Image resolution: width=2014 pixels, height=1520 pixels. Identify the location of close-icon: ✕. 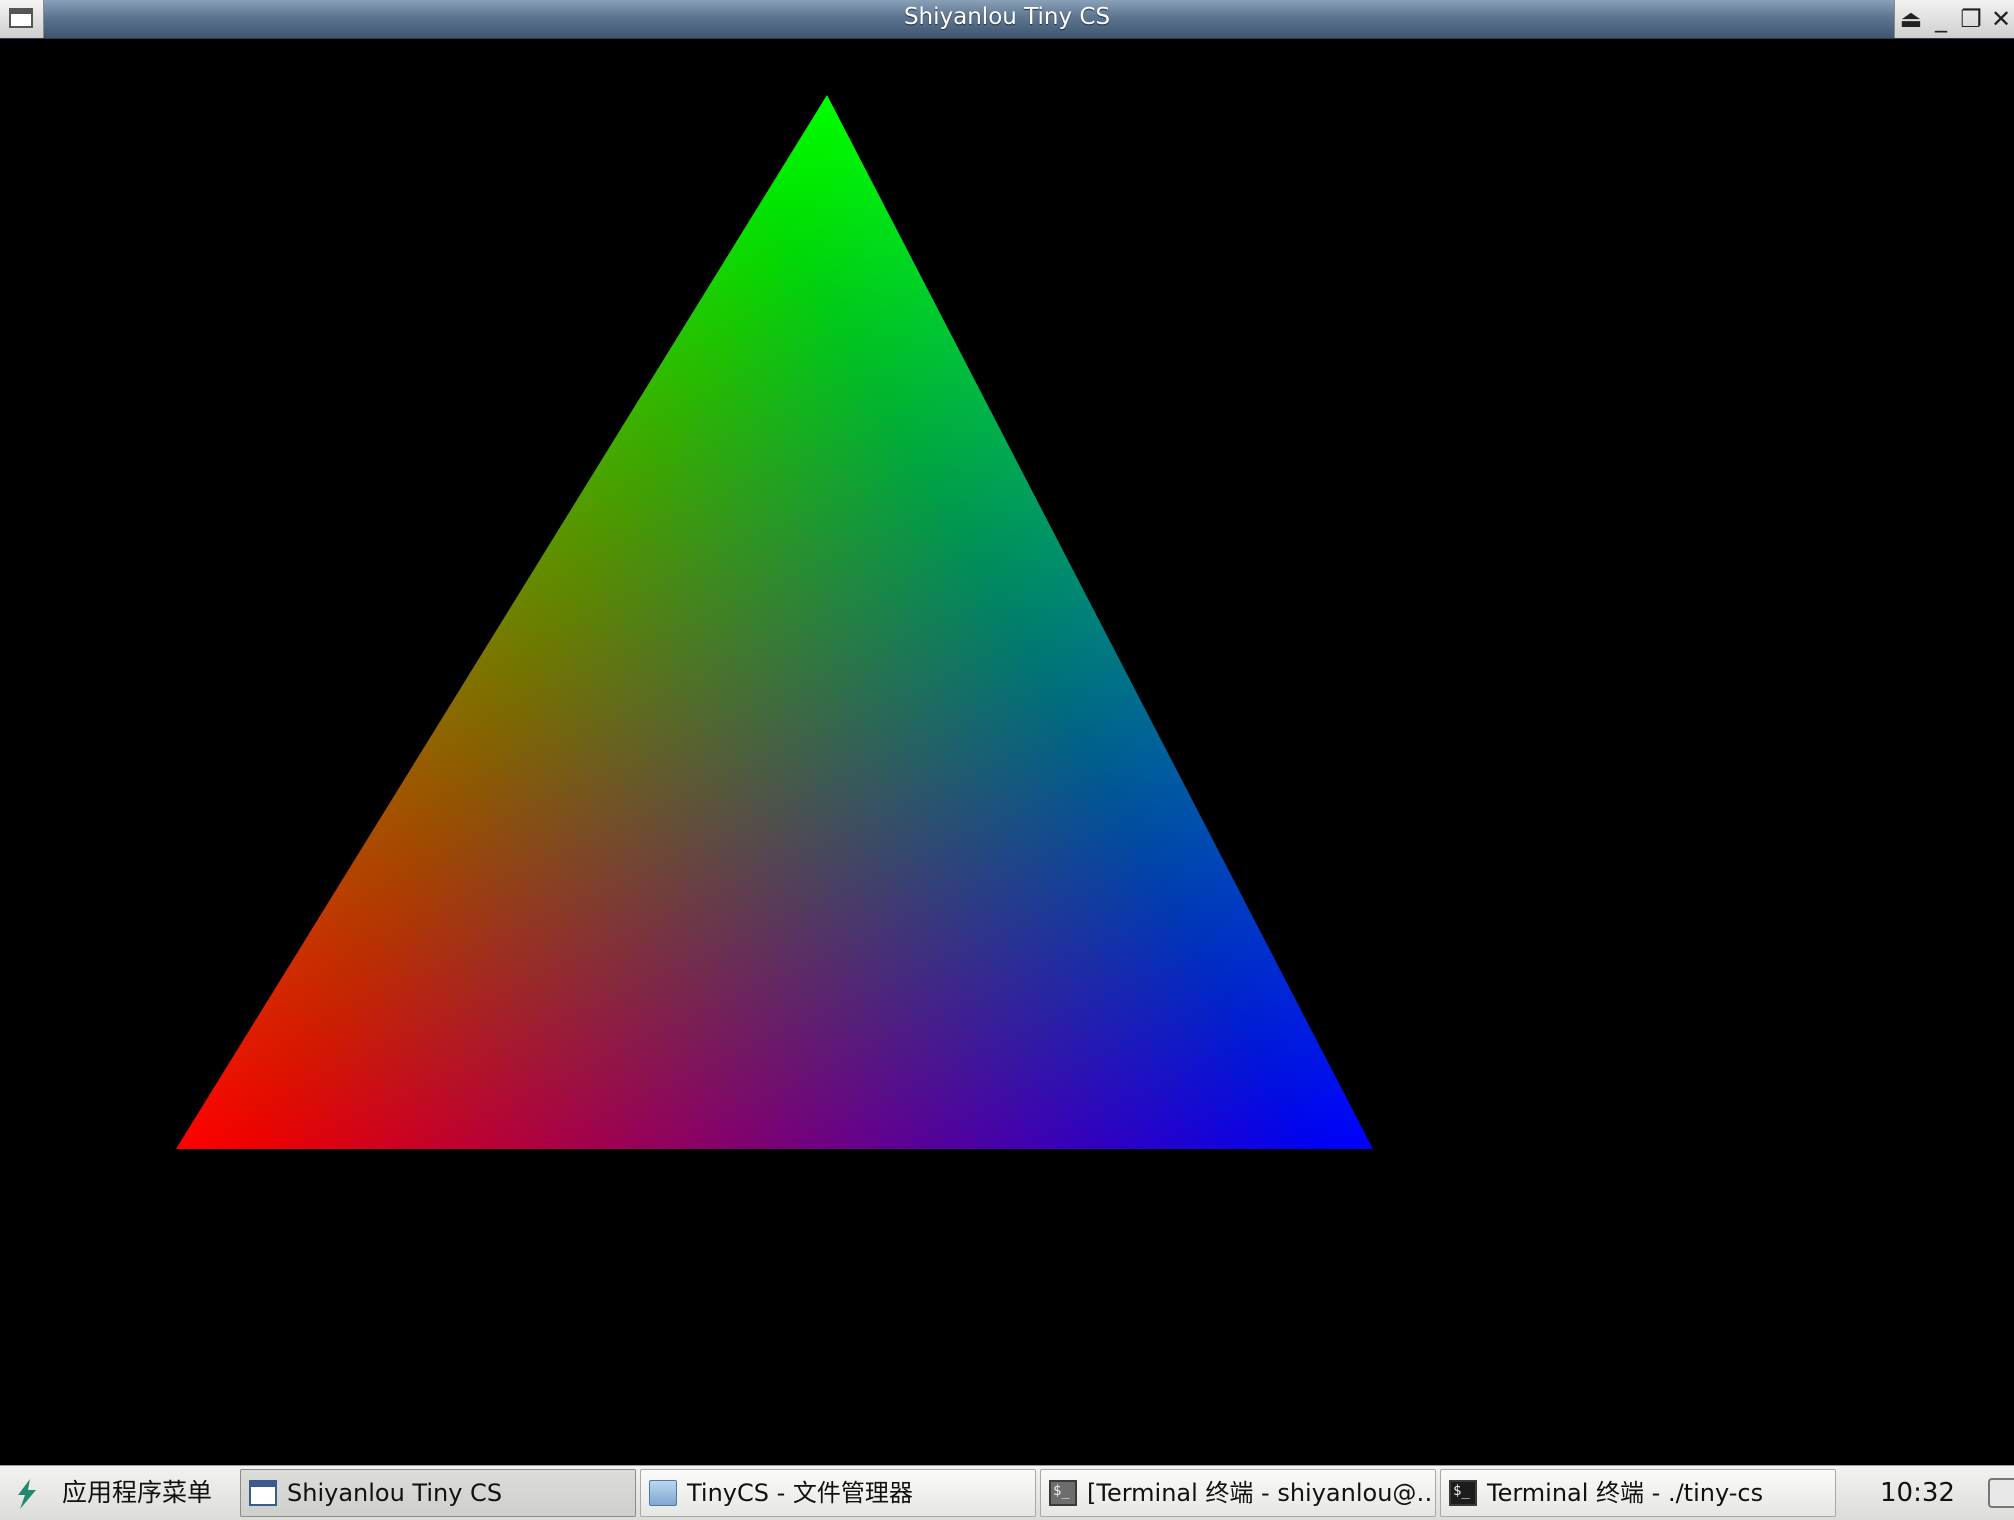
(2000, 19).